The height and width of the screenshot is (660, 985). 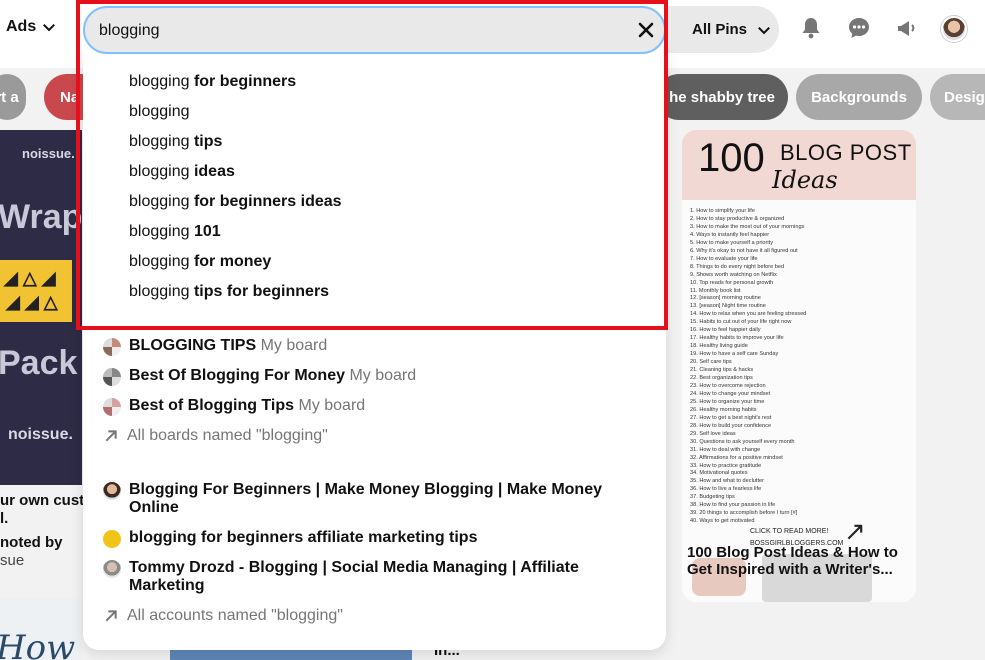 I want to click on idea-item: 9. Shows worth watching on Netflix, so click(x=733, y=274).